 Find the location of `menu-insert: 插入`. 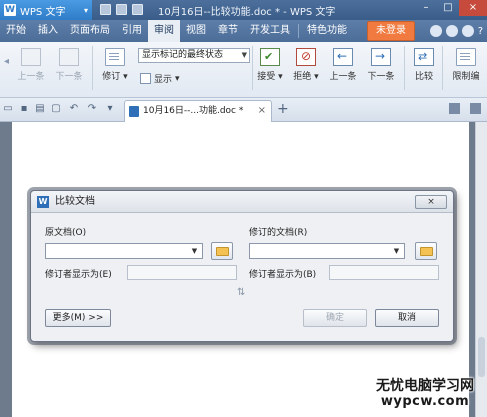

menu-insert: 插入 is located at coordinates (48, 31).